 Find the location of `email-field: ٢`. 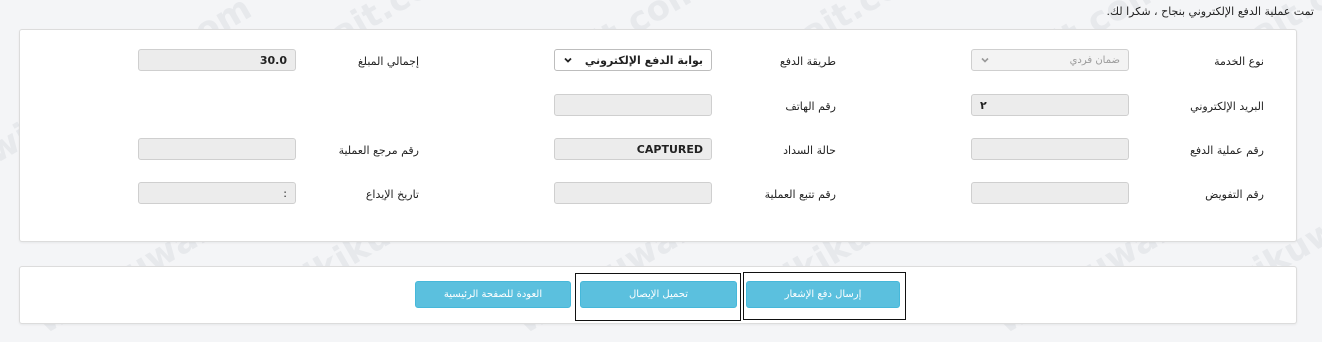

email-field: ٢ is located at coordinates (1050, 105).